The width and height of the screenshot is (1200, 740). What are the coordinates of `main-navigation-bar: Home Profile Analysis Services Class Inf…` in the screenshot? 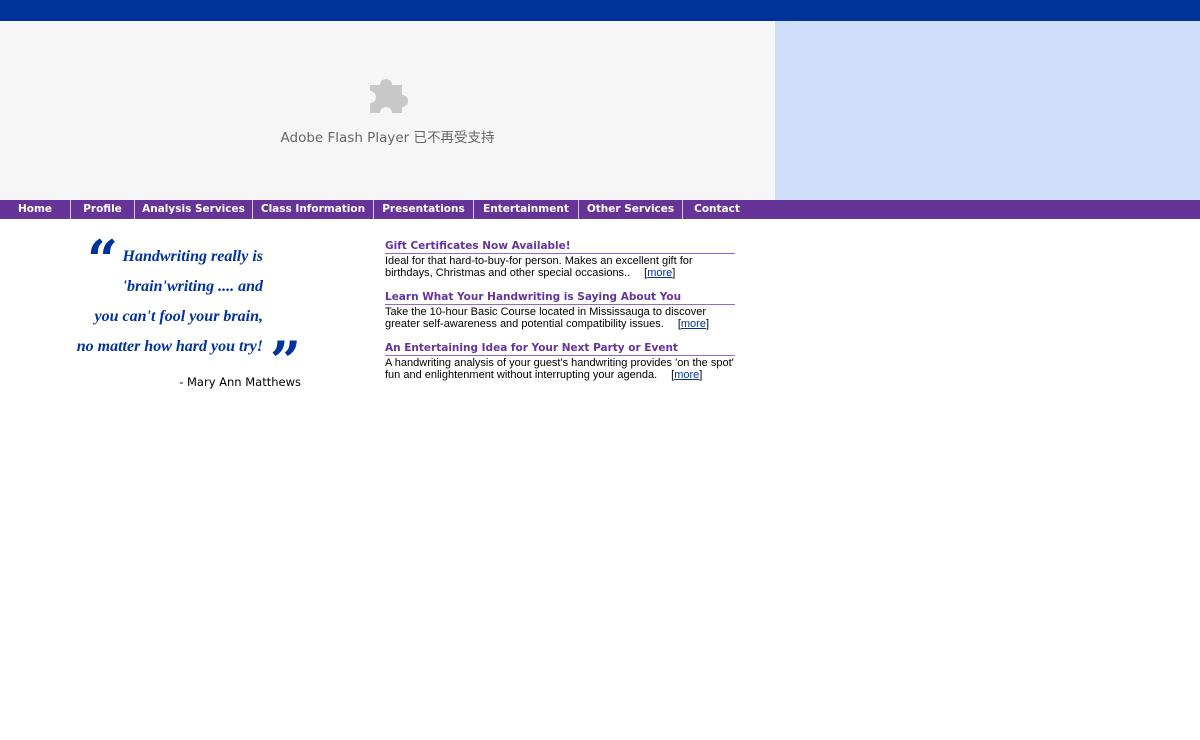 It's located at (600, 209).